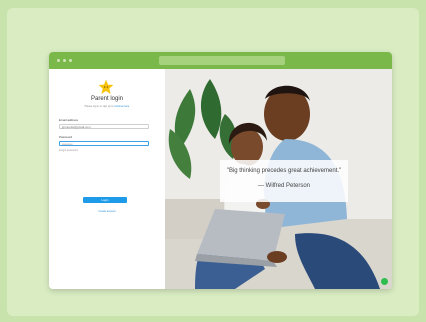 Image resolution: width=426 pixels, height=322 pixels. I want to click on subtitle-text: Please log in or sign up to, so click(99, 106).